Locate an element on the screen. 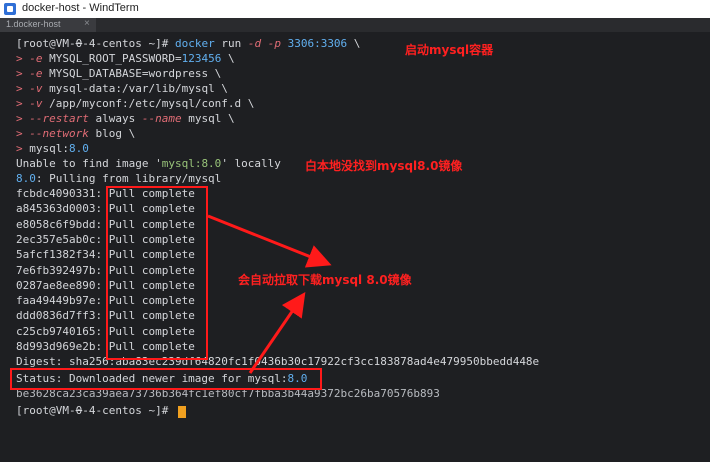 This screenshot has width=710, height=462. arrow-to-auto-pull is located at coordinates (269, 241).